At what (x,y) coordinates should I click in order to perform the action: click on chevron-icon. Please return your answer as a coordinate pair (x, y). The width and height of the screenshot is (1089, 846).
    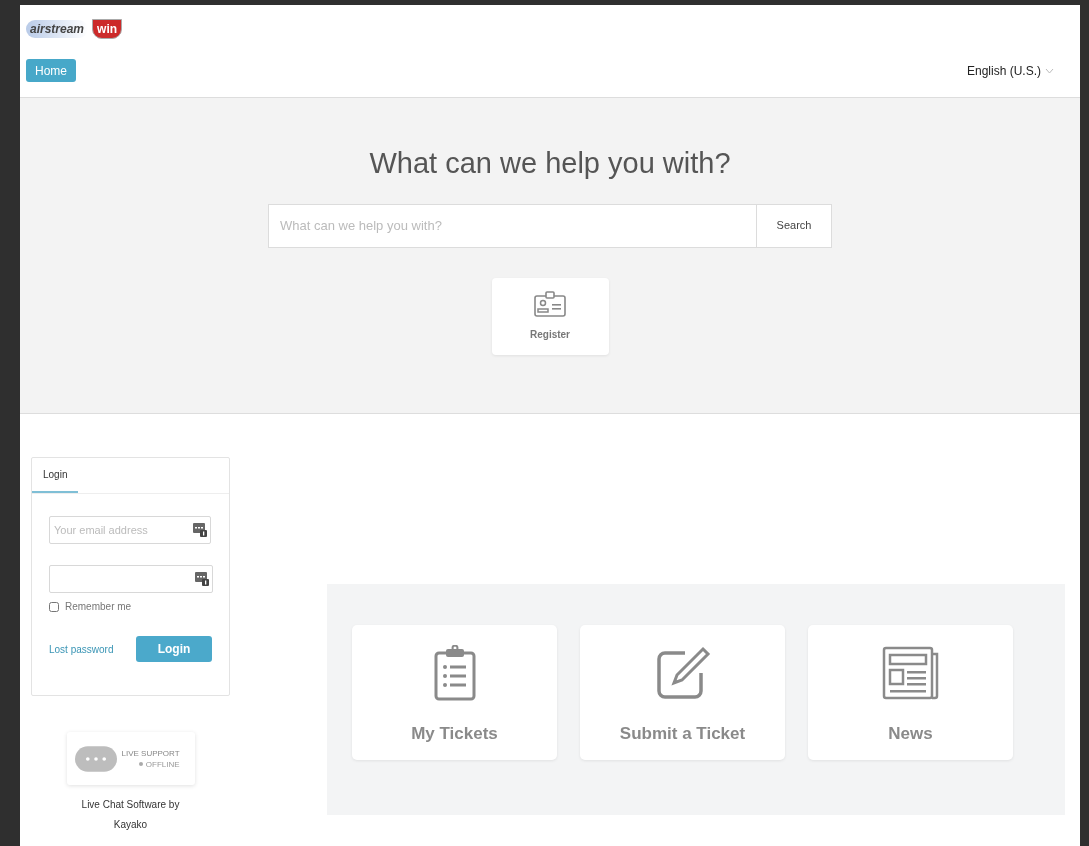
    Looking at the image, I should click on (1049, 70).